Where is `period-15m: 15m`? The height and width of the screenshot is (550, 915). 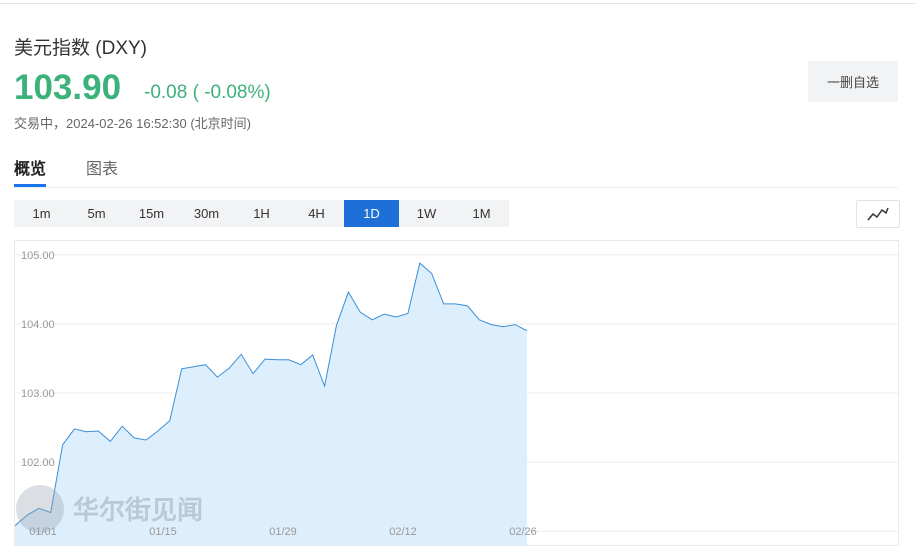 period-15m: 15m is located at coordinates (151, 213).